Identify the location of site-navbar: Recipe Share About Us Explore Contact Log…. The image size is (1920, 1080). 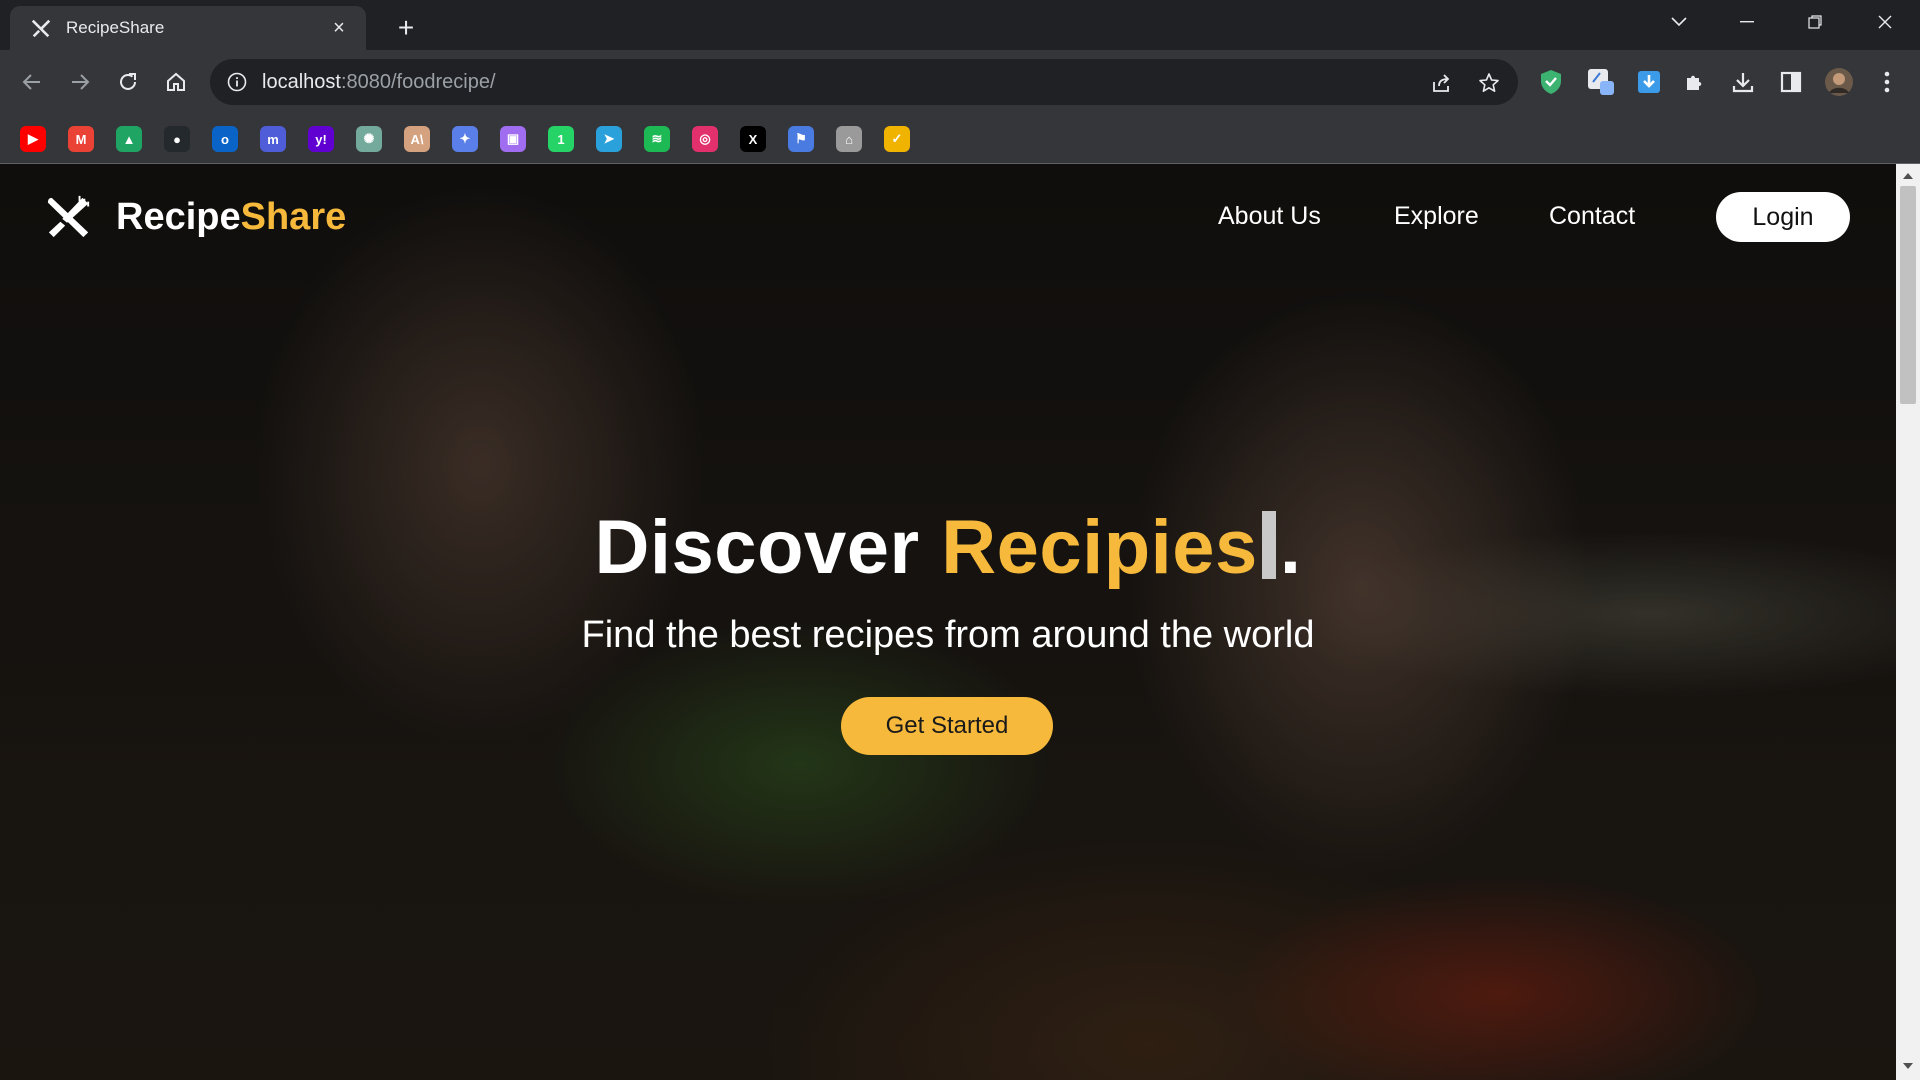
(948, 216).